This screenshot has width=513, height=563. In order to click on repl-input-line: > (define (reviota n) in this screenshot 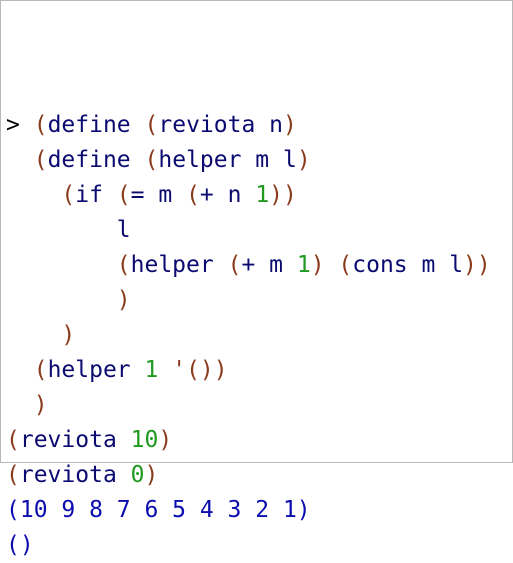, I will do `click(259, 125)`.